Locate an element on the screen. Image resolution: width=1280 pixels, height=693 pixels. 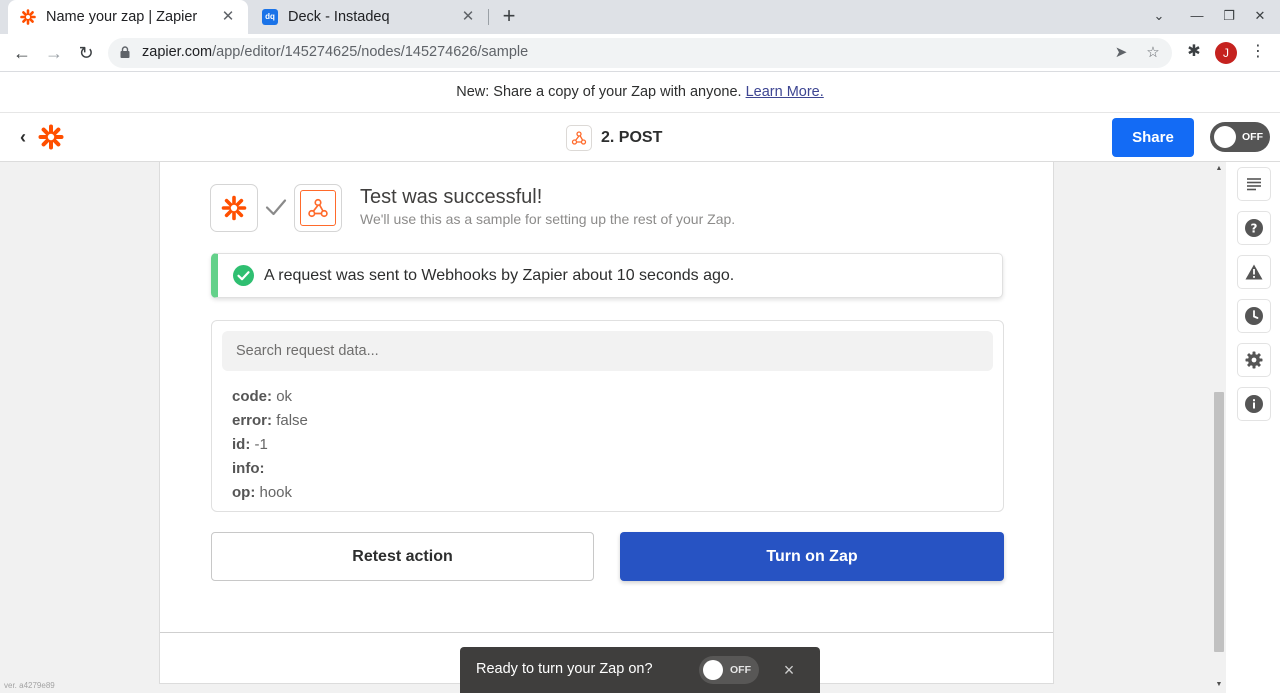
search-request-data-input is located at coordinates (607, 351).